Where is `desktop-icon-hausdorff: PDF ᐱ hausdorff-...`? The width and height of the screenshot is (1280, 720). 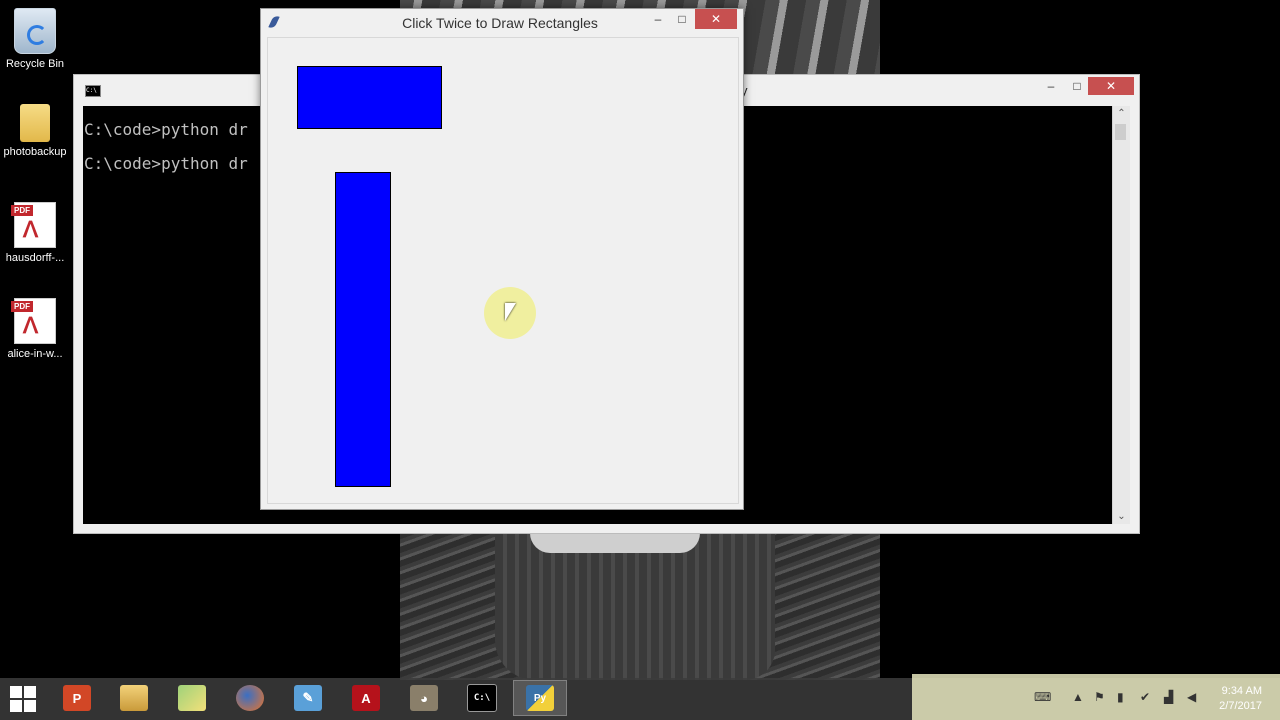
desktop-icon-hausdorff: PDF ᐱ hausdorff-... is located at coordinates (35, 233).